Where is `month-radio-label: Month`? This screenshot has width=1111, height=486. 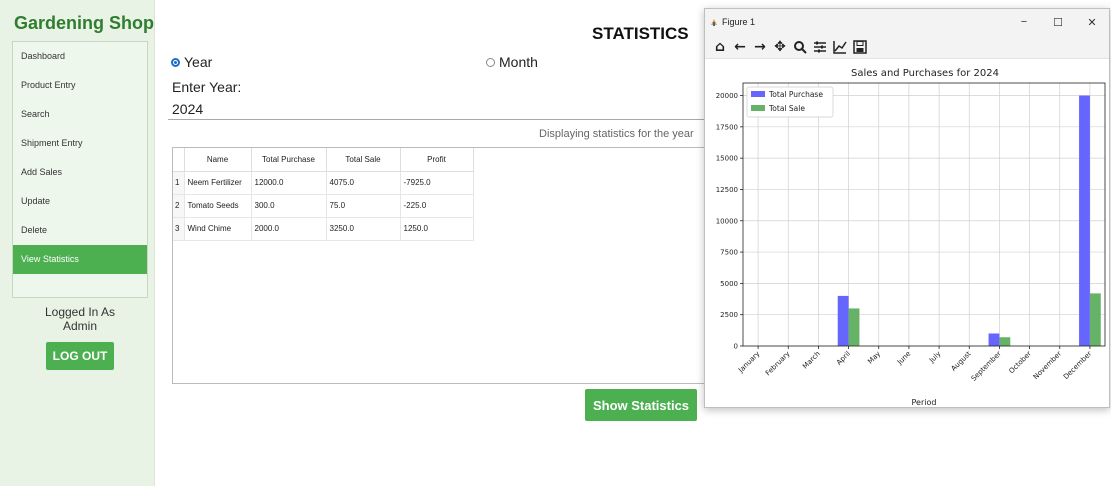
month-radio-label: Month is located at coordinates (518, 62).